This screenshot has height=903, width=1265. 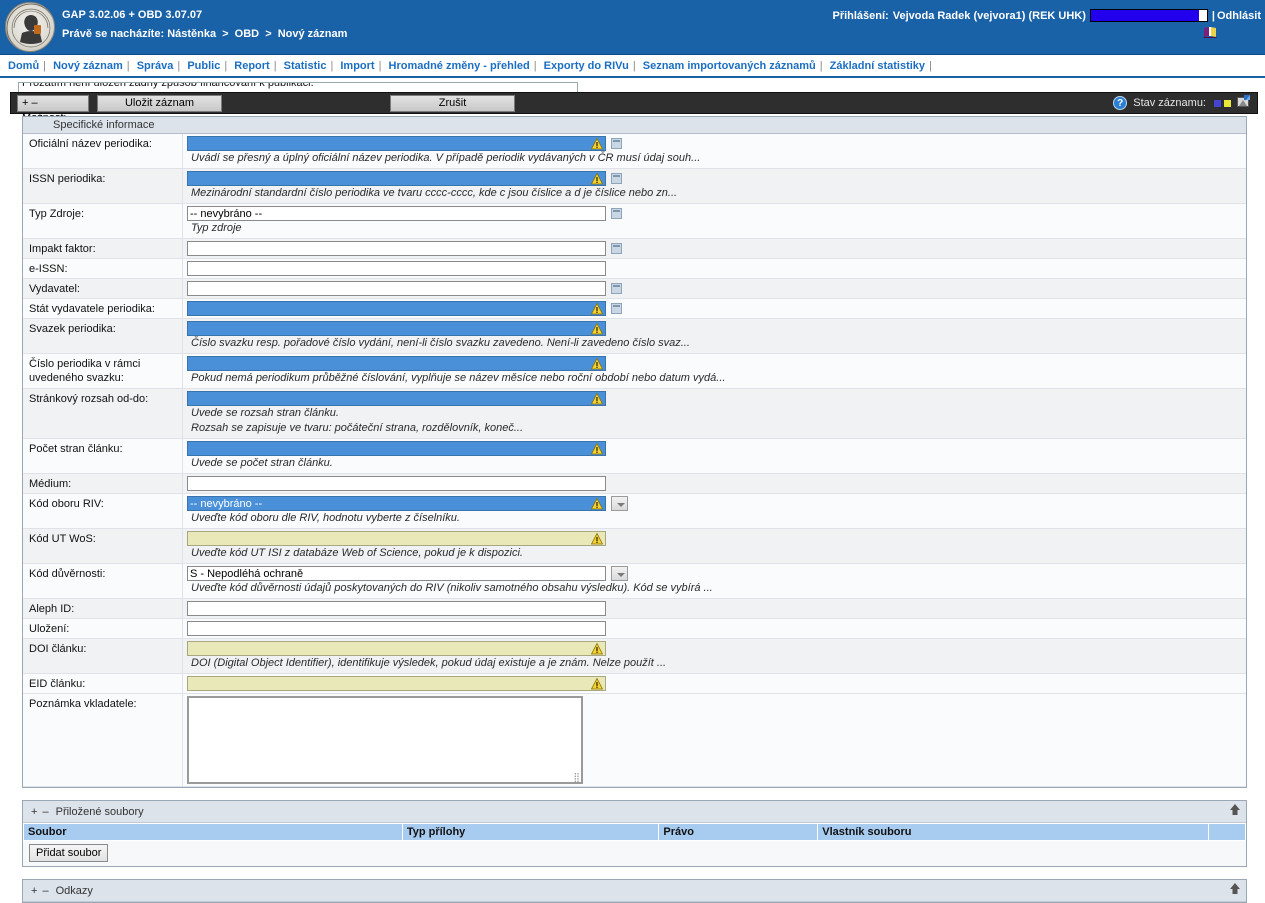 What do you see at coordinates (103, 608) in the screenshot?
I see `field-label: Aleph ID:` at bounding box center [103, 608].